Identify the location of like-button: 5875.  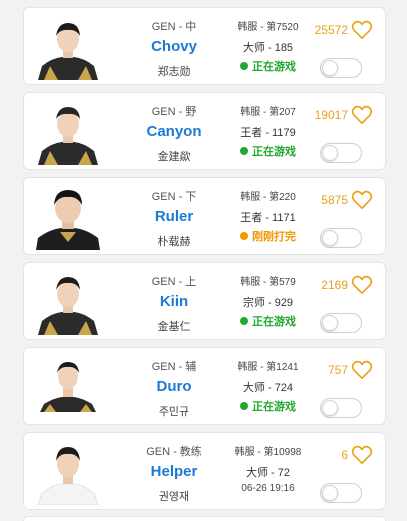
(347, 200).